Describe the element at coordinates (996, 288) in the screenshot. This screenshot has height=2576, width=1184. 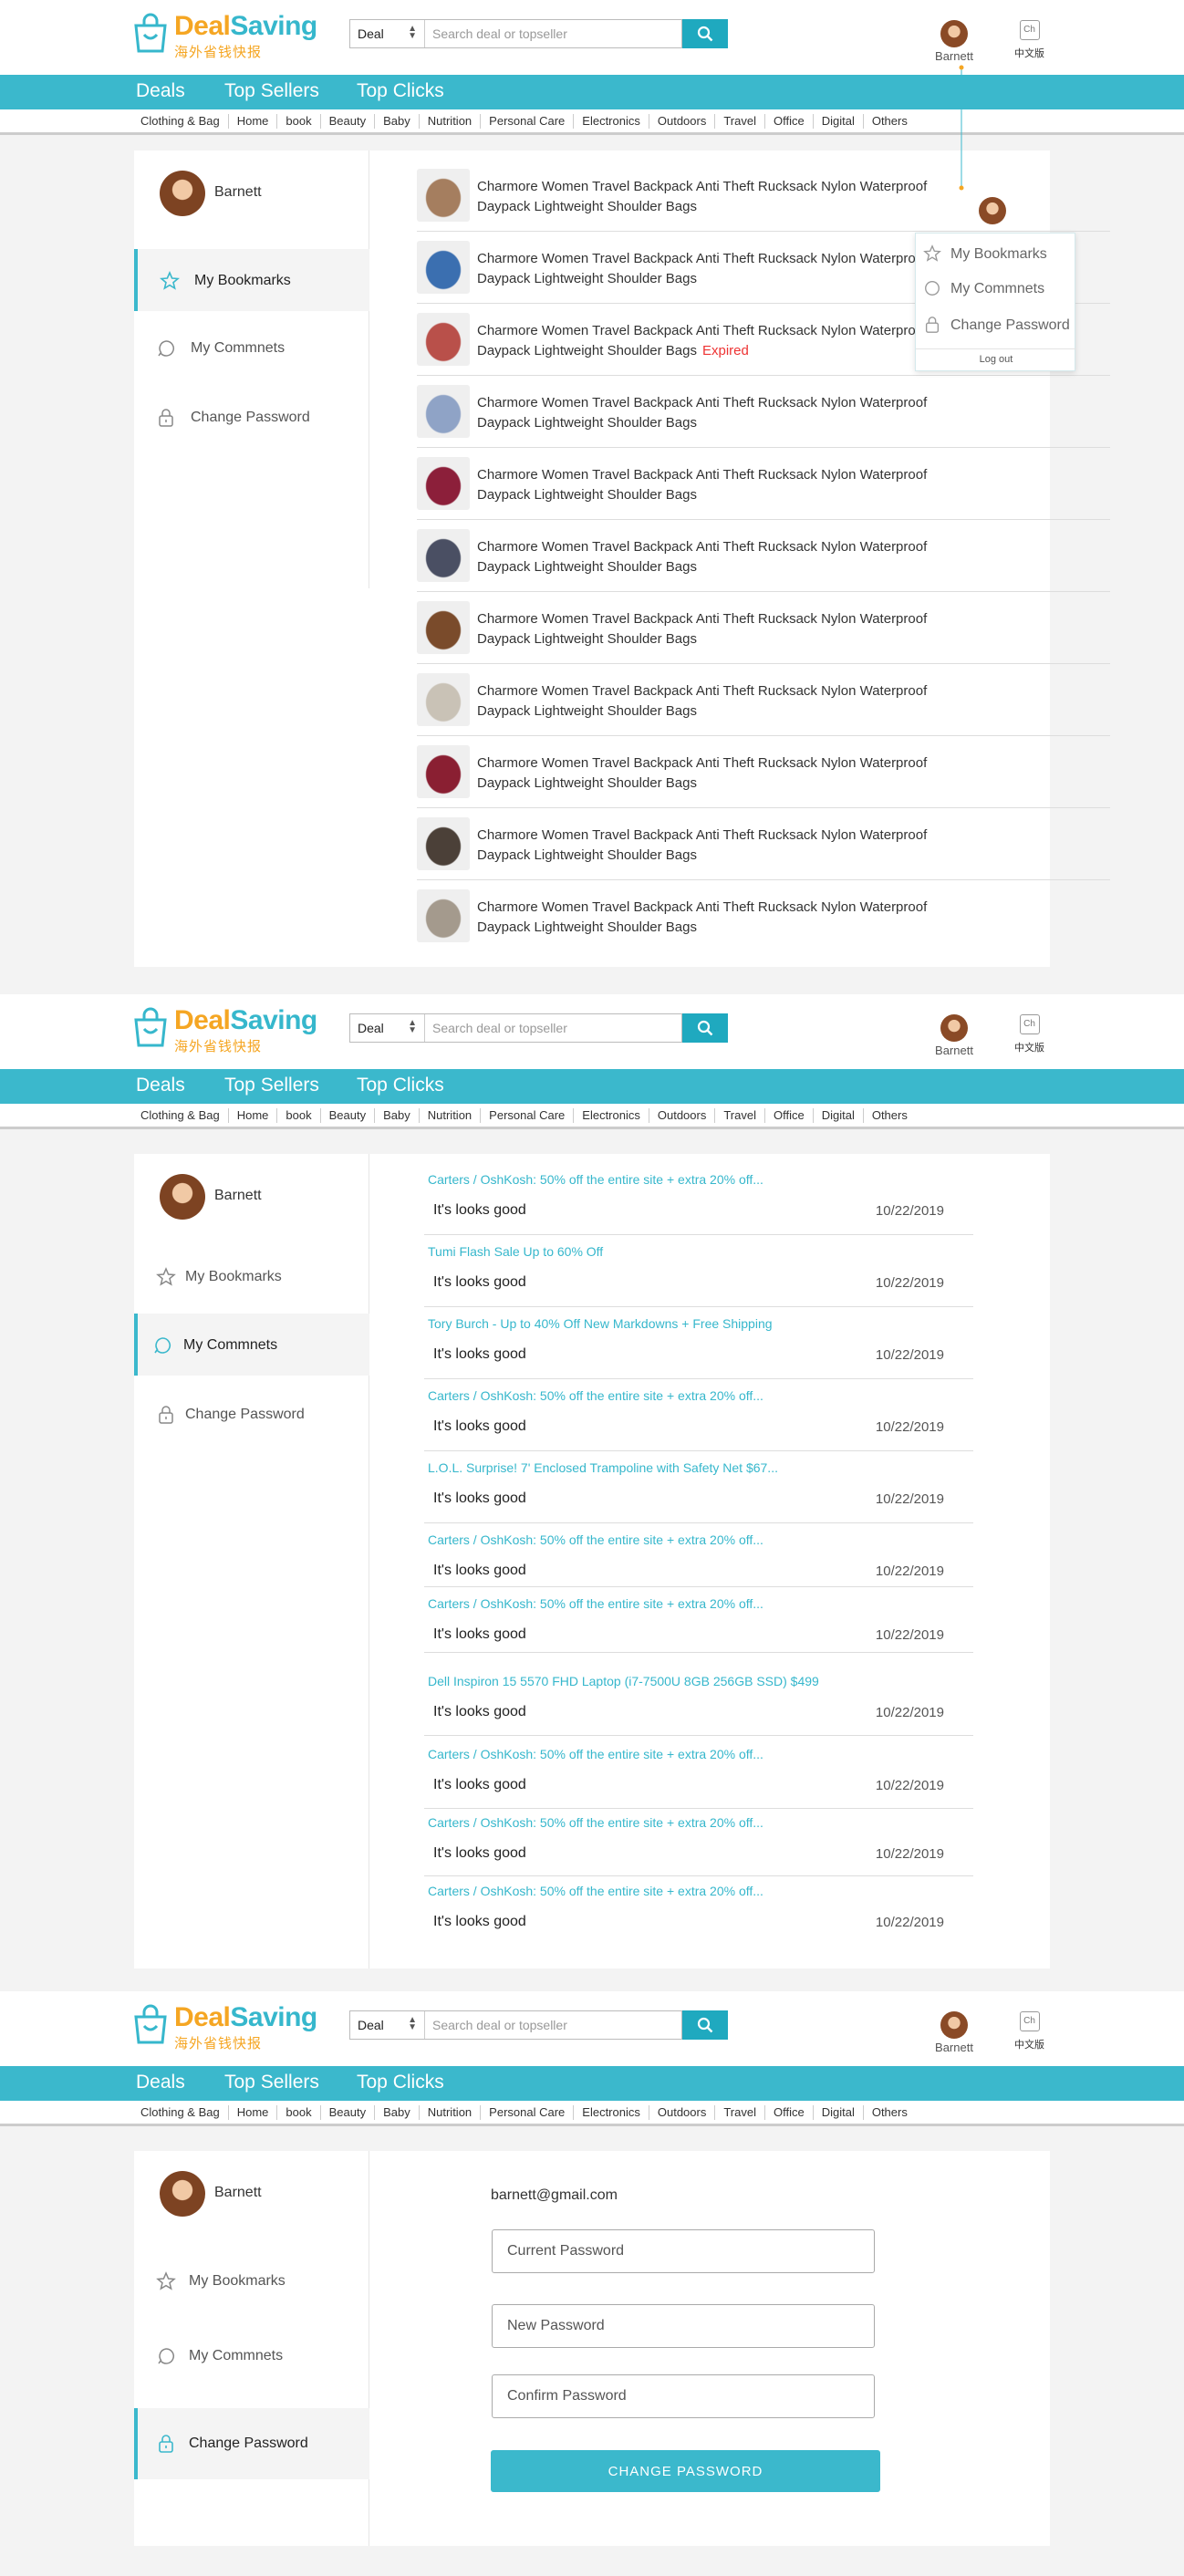
I see `dropdown-item-comments: My Commnets` at that location.